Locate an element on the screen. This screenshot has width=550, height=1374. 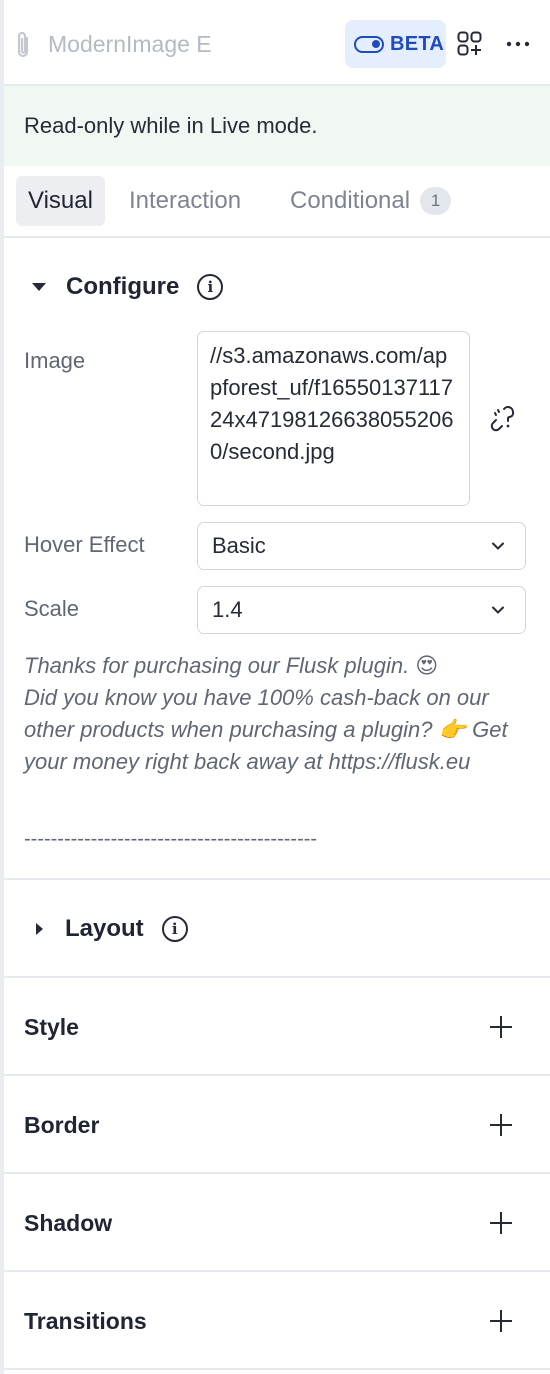
element-name-input is located at coordinates (193, 44).